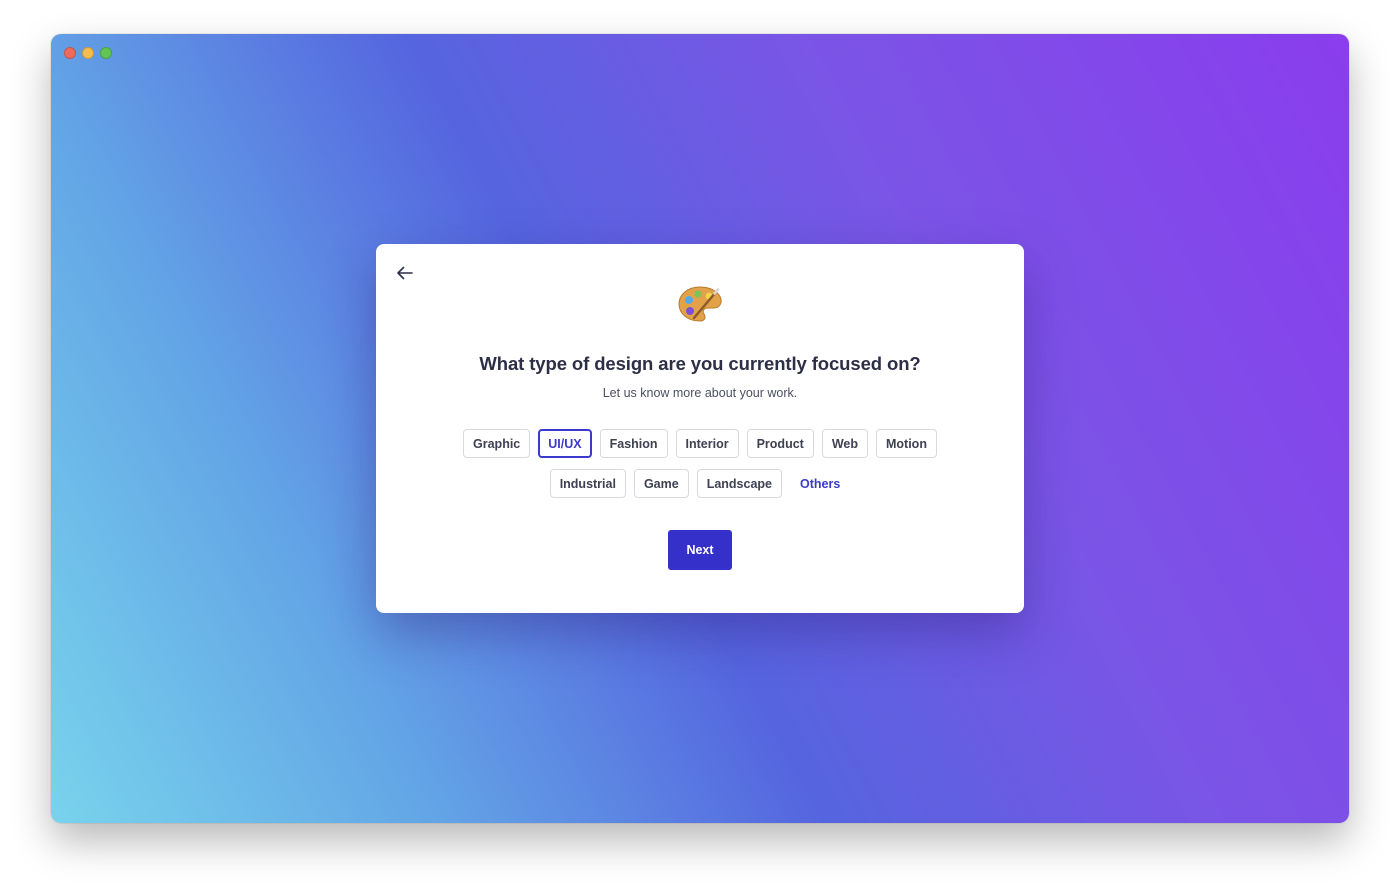 The image size is (1400, 890). I want to click on option-ui-ux: UI/UX, so click(565, 443).